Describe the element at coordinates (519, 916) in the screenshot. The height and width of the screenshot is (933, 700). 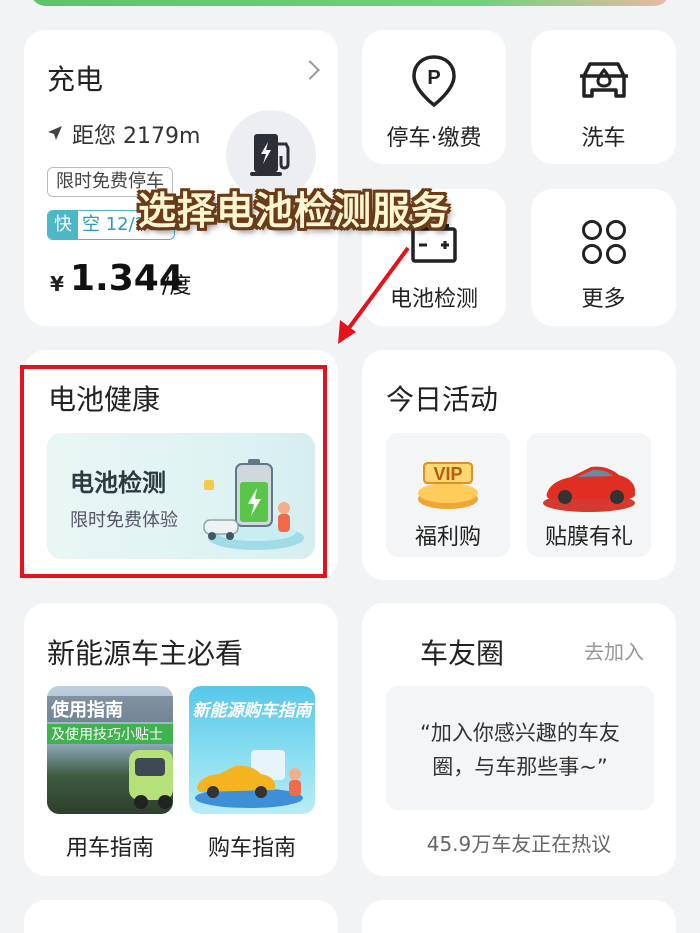
I see `bottom-card-right` at that location.